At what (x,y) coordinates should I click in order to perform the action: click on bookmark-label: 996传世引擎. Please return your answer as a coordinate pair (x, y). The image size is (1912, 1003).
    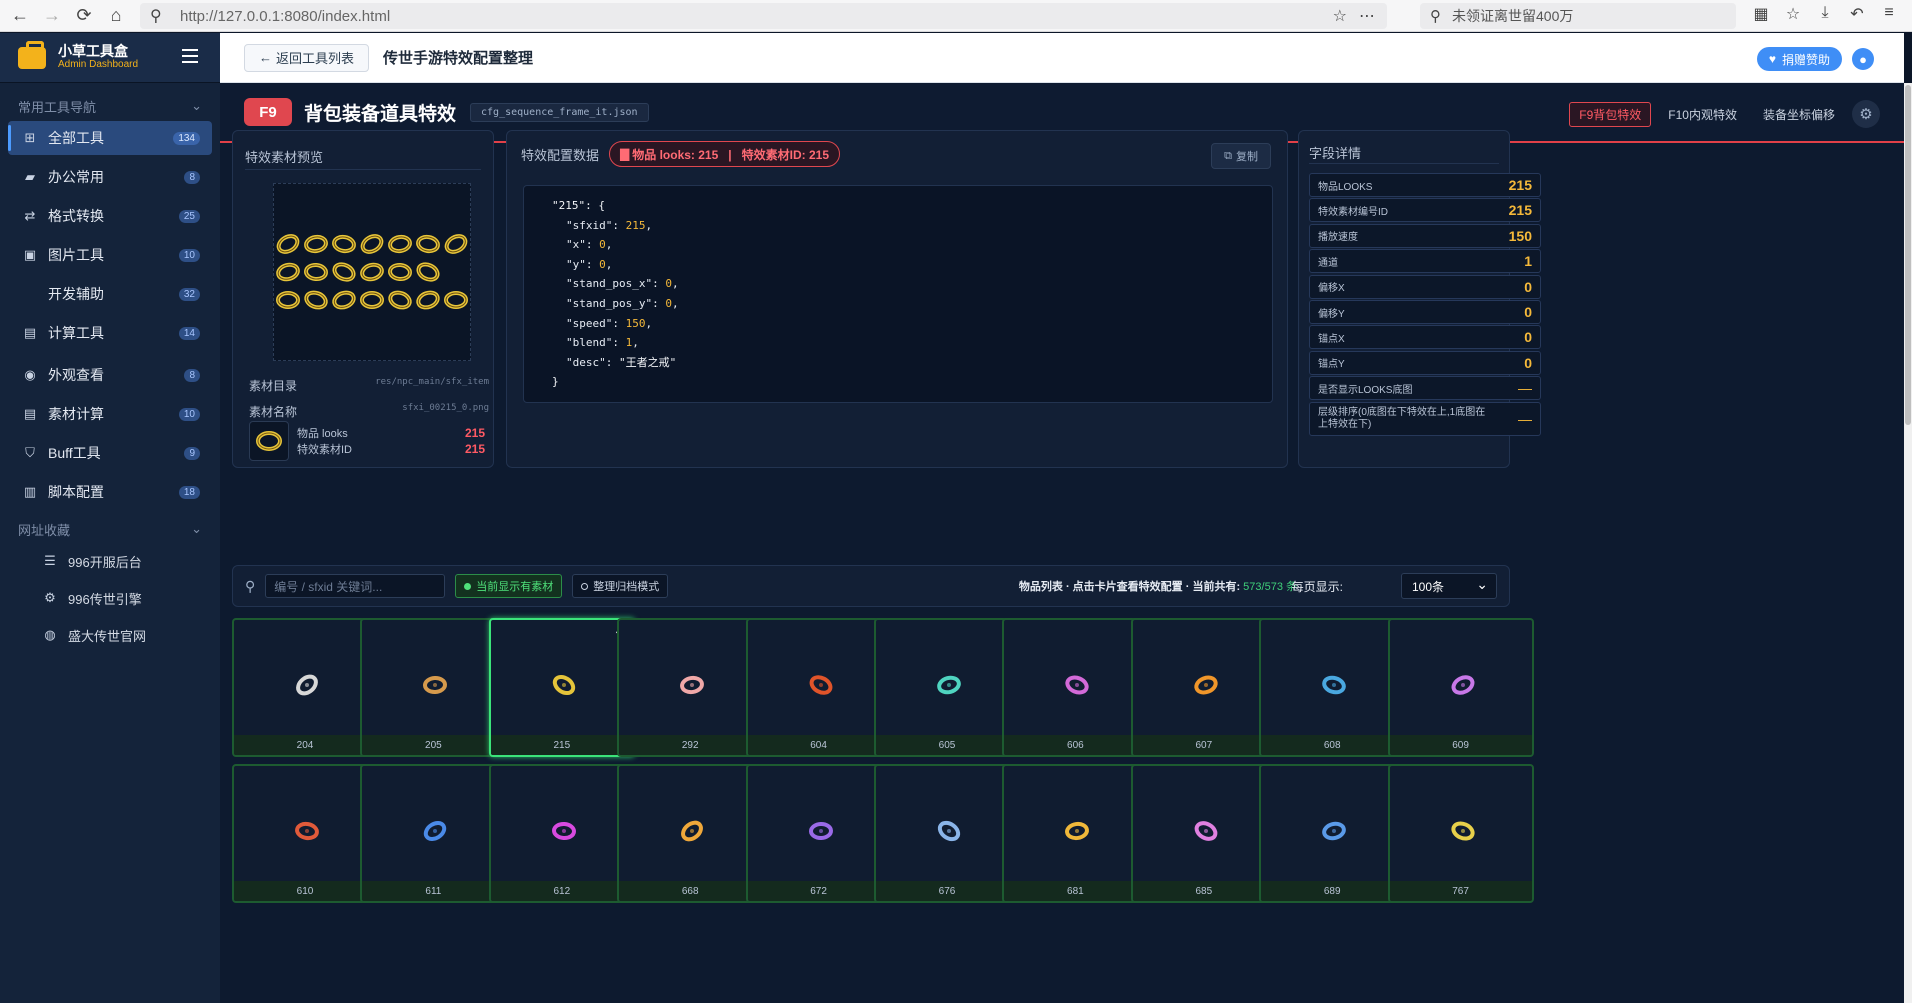
    Looking at the image, I should click on (105, 599).